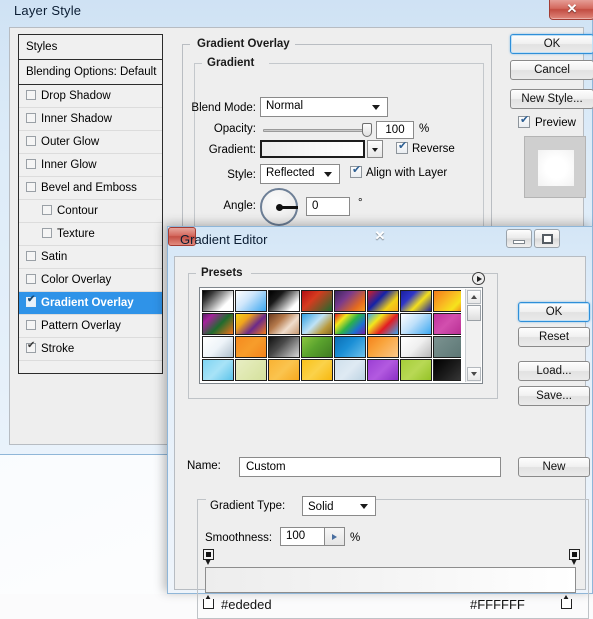  What do you see at coordinates (395, 130) in the screenshot?
I see `opacity-input: 100` at bounding box center [395, 130].